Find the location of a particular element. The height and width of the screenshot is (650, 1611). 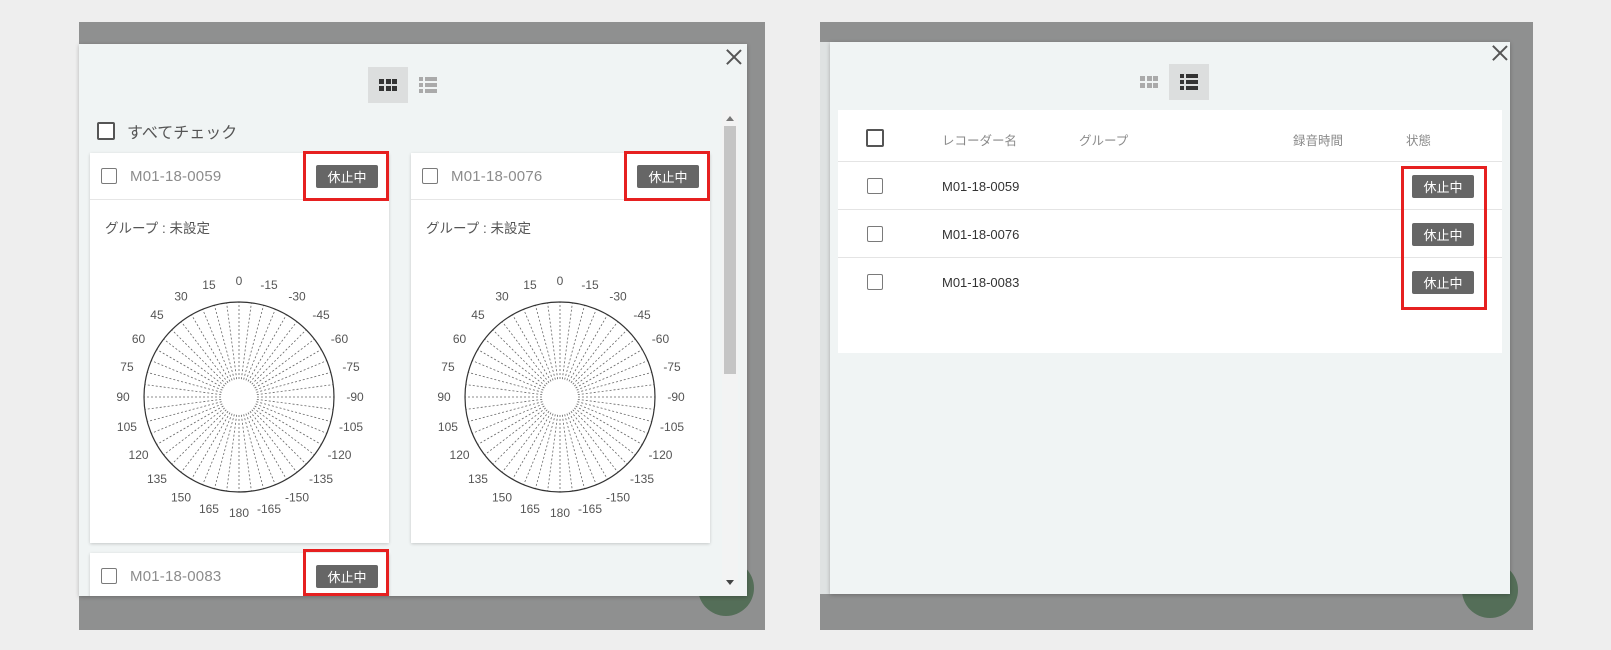

column-header-status: 状態 is located at coordinates (1418, 139).